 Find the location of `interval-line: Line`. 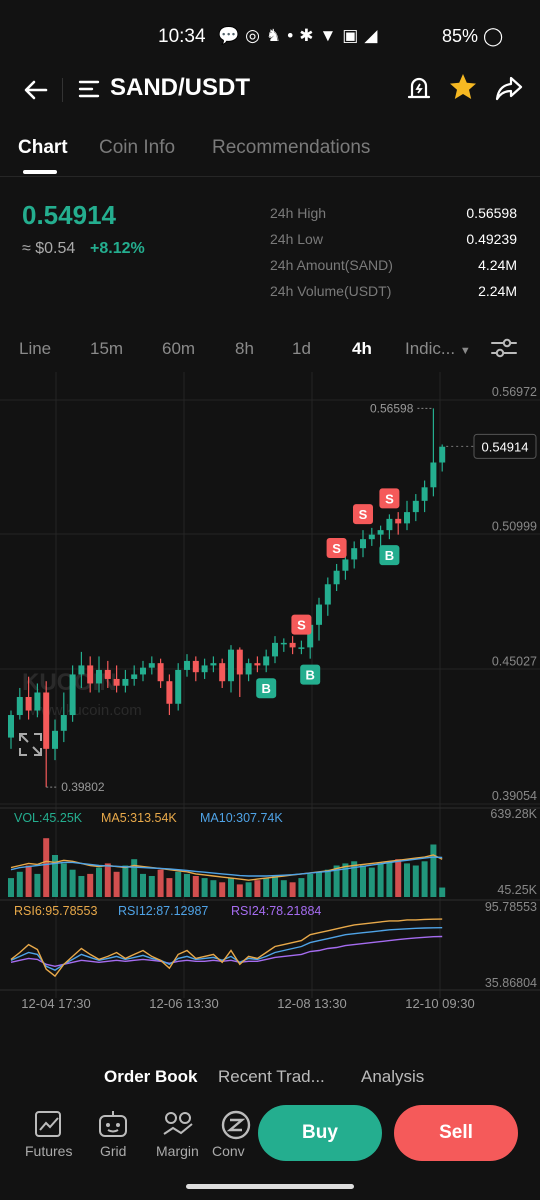

interval-line: Line is located at coordinates (35, 349).